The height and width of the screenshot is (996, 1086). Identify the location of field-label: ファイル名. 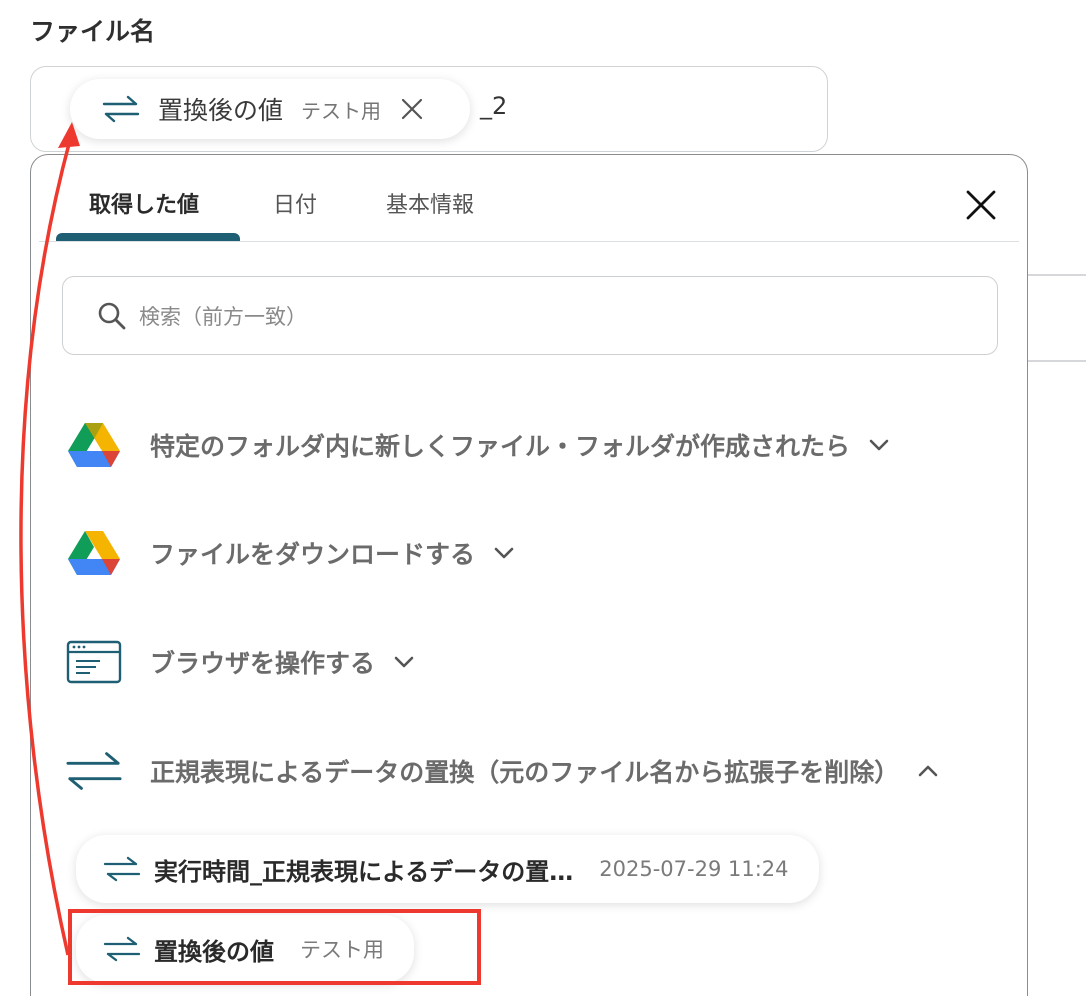
(93, 31).